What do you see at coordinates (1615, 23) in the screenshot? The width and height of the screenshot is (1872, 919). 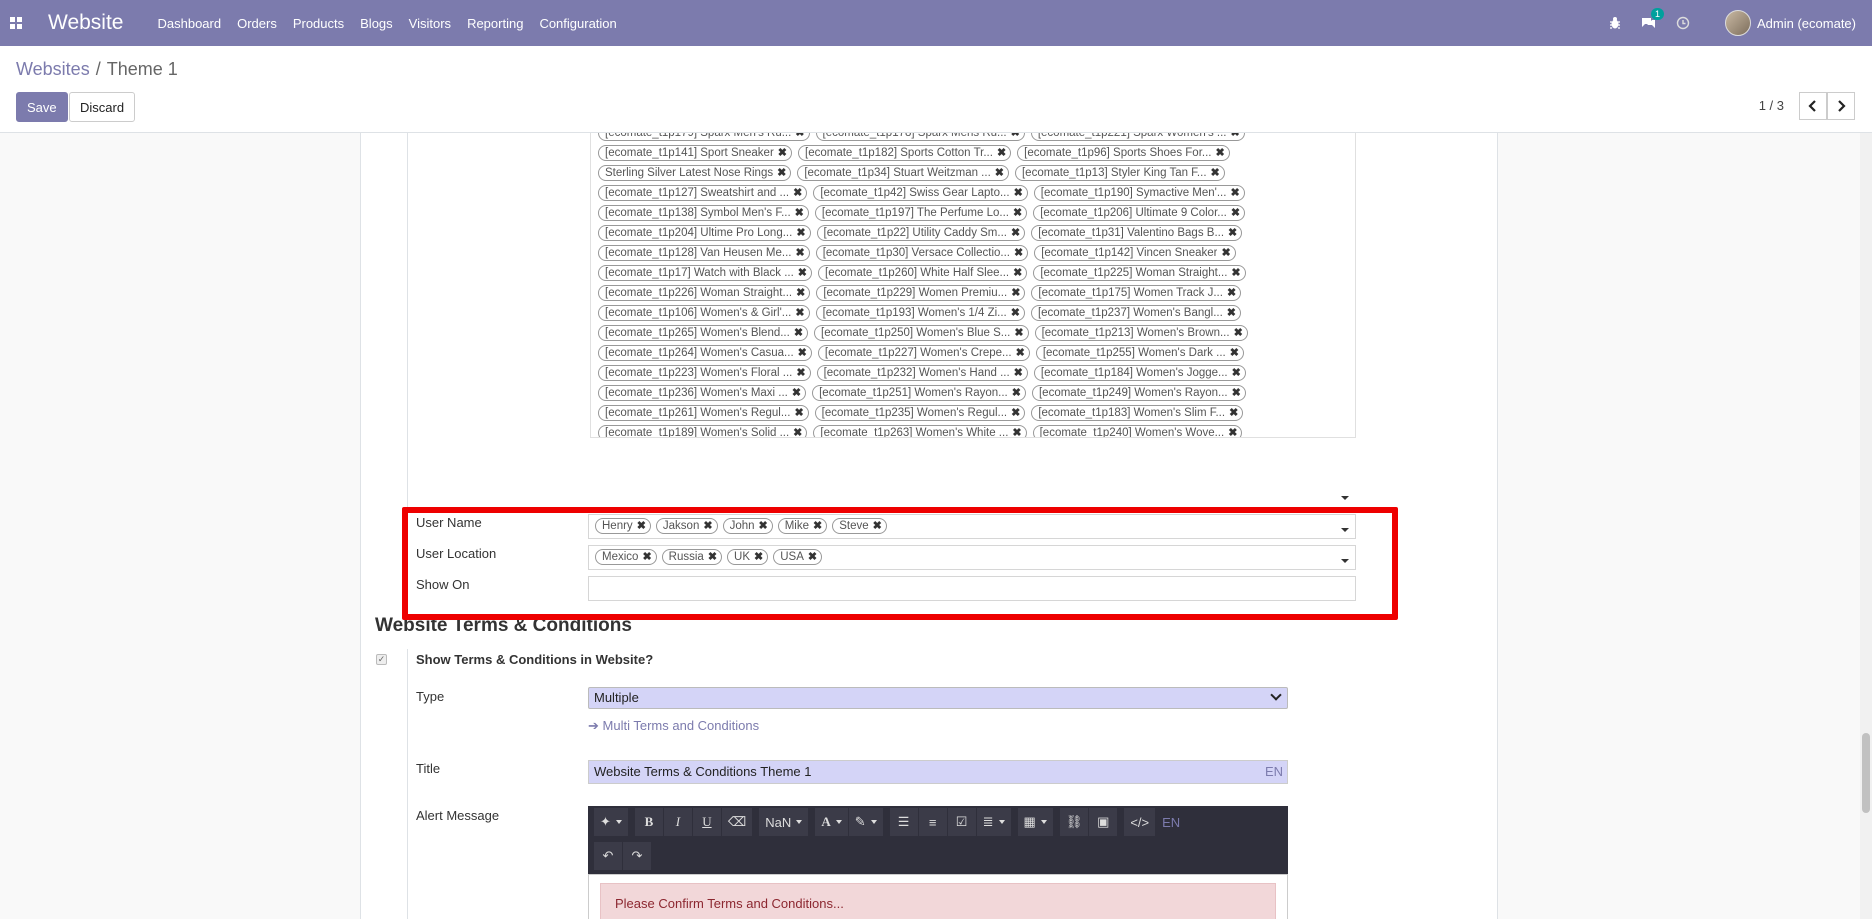 I see `debug-bug-icon` at bounding box center [1615, 23].